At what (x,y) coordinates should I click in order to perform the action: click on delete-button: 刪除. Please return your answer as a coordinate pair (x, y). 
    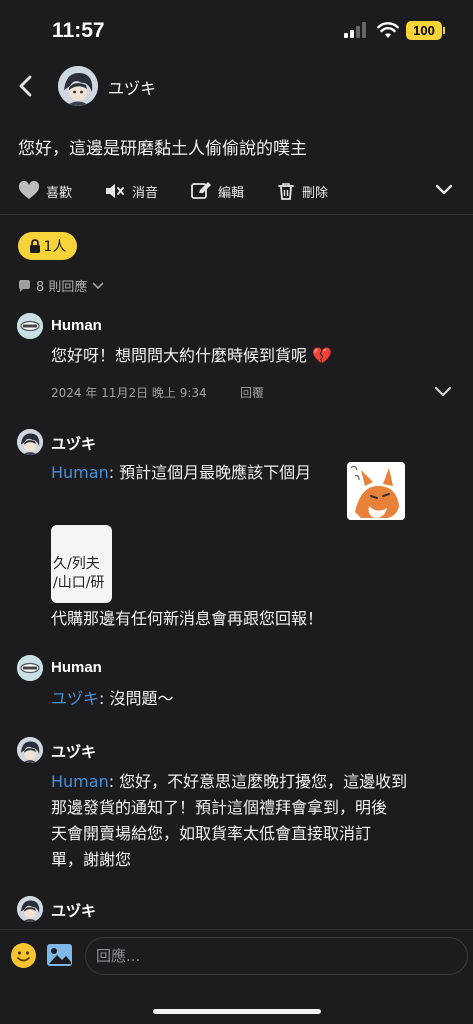
    Looking at the image, I should click on (302, 191).